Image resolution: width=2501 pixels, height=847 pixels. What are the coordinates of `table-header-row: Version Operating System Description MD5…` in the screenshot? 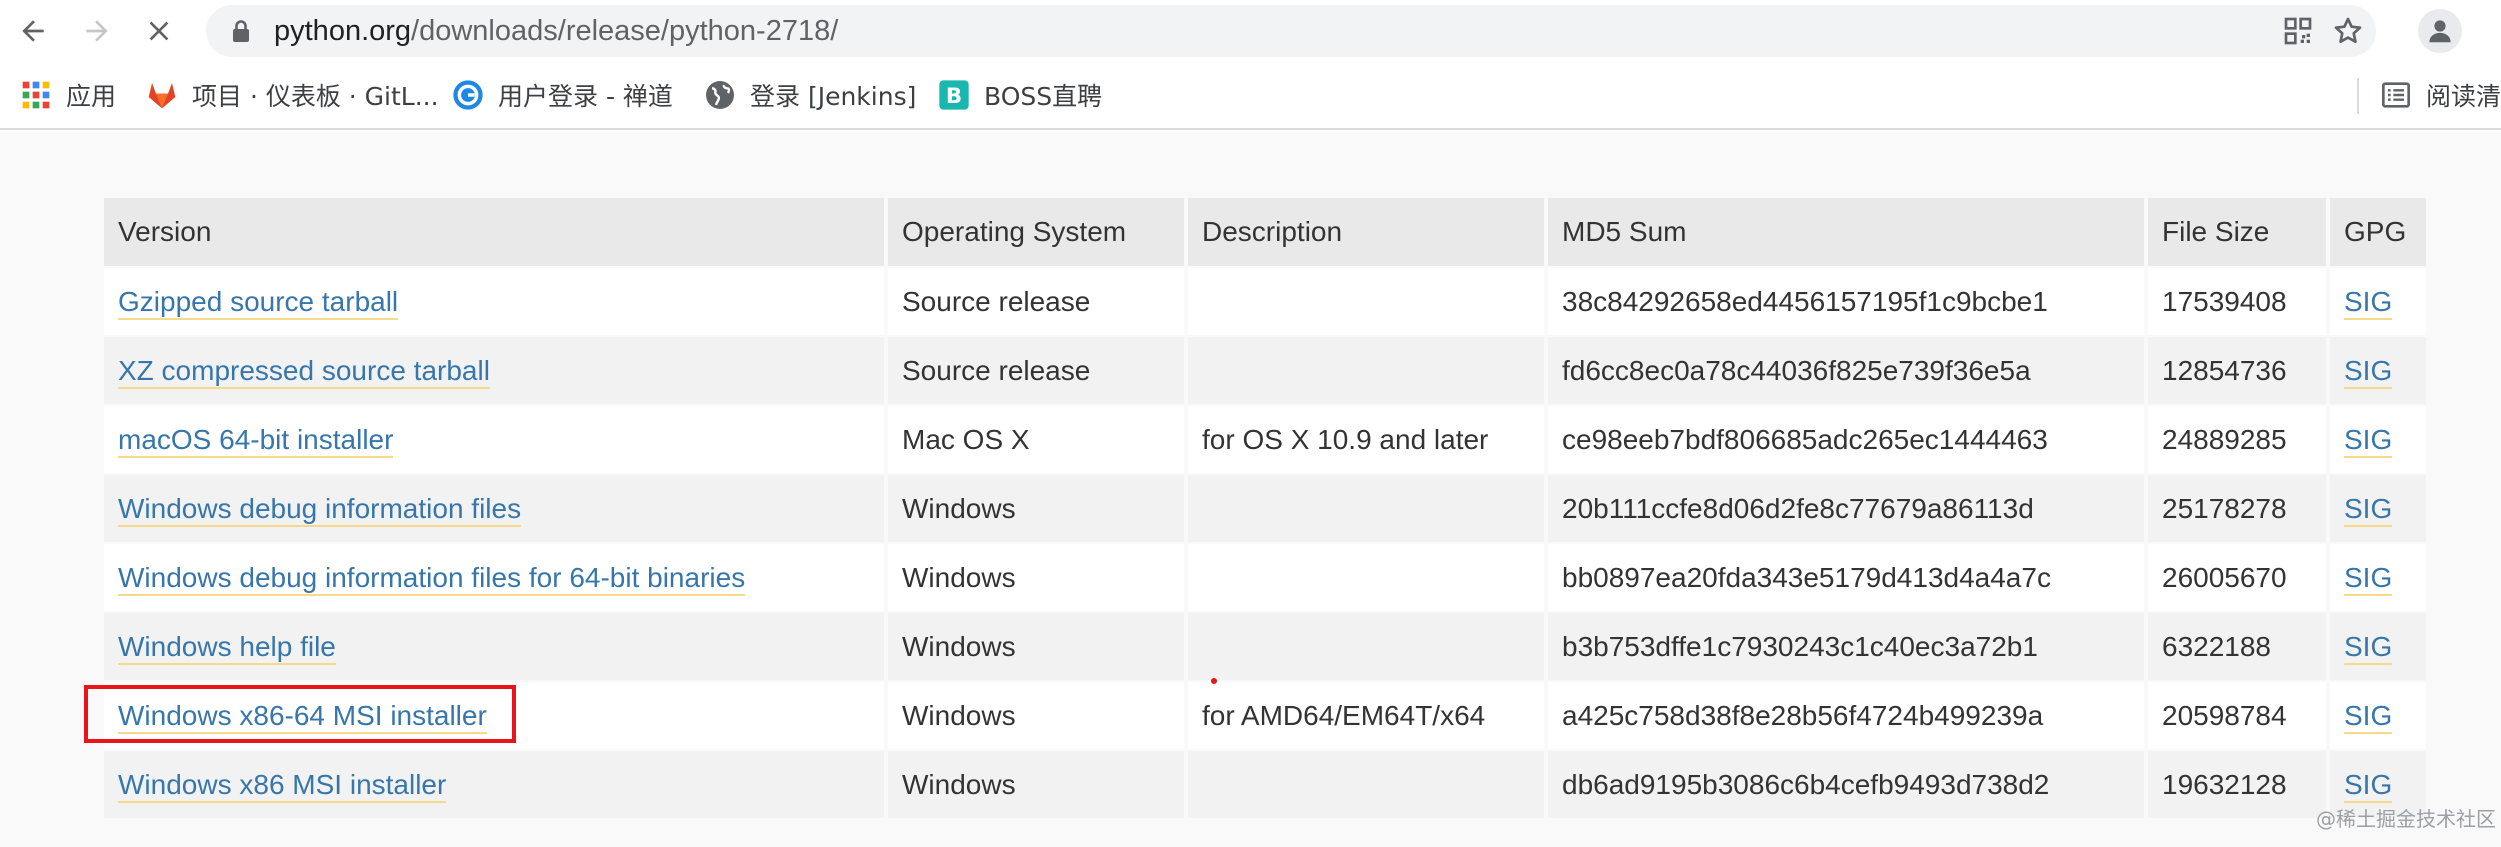 It's located at (1265, 232).